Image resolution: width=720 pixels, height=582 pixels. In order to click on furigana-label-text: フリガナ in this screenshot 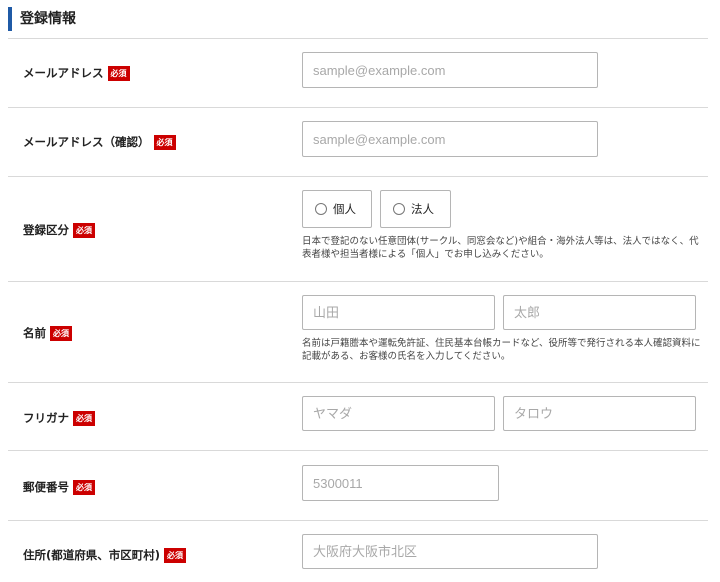, I will do `click(46, 418)`.